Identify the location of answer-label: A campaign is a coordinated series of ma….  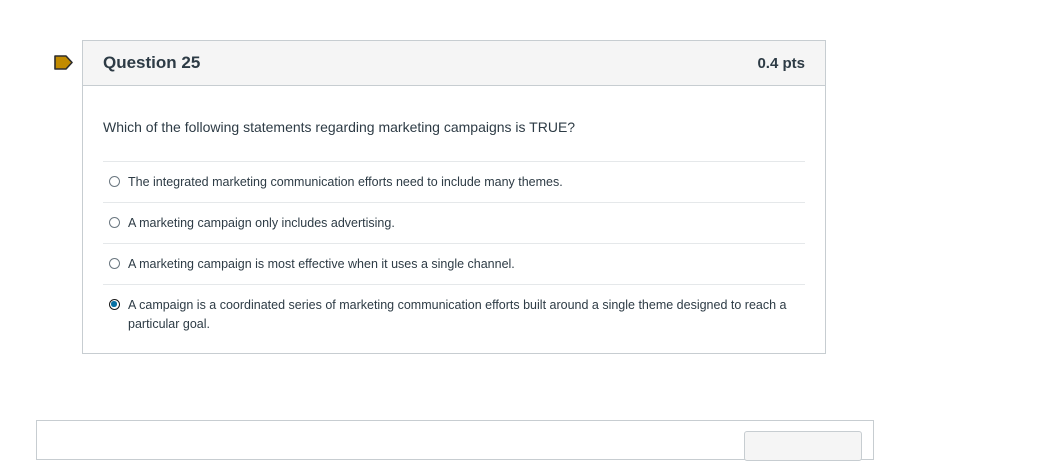
(457, 314).